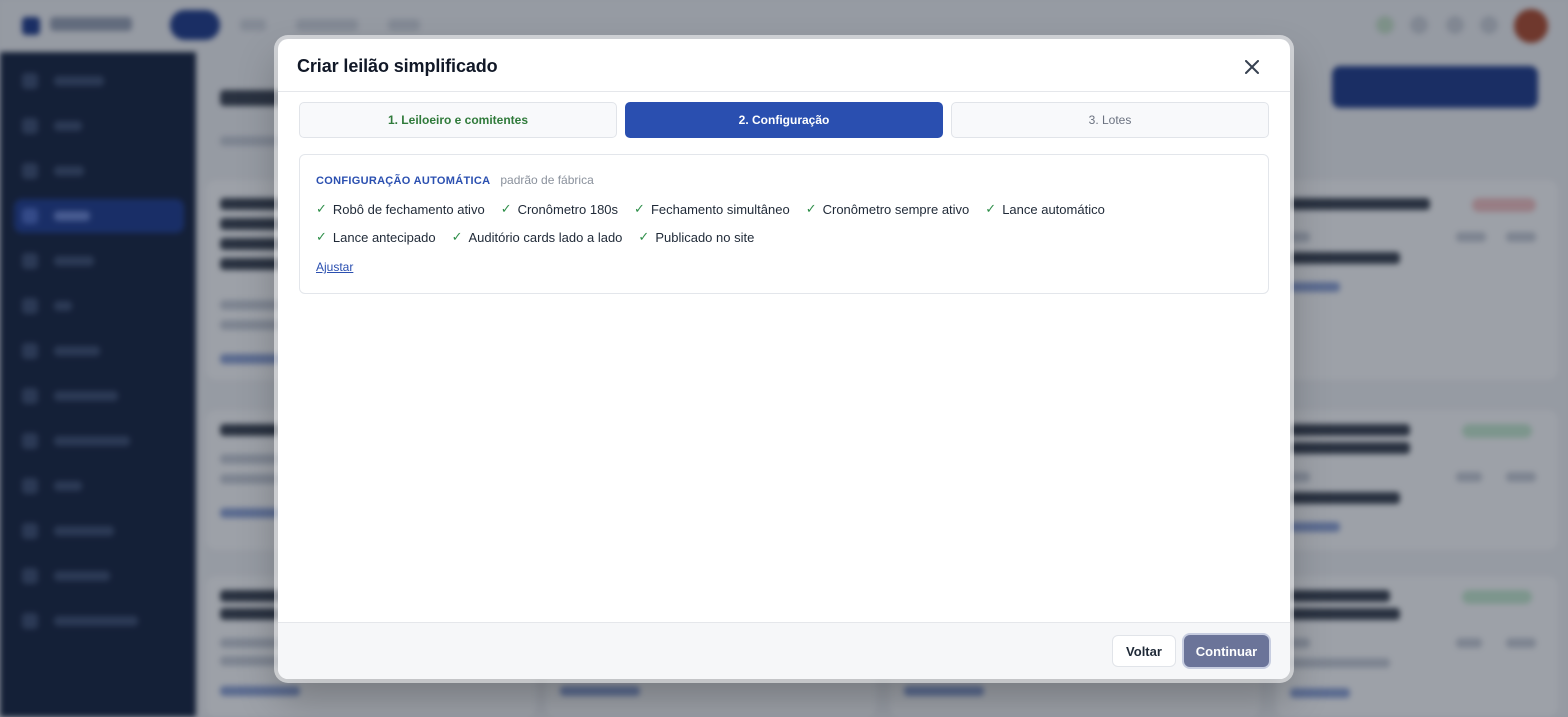 This screenshot has width=1568, height=717. I want to click on feature-label: Cronômetro 180s, so click(568, 209).